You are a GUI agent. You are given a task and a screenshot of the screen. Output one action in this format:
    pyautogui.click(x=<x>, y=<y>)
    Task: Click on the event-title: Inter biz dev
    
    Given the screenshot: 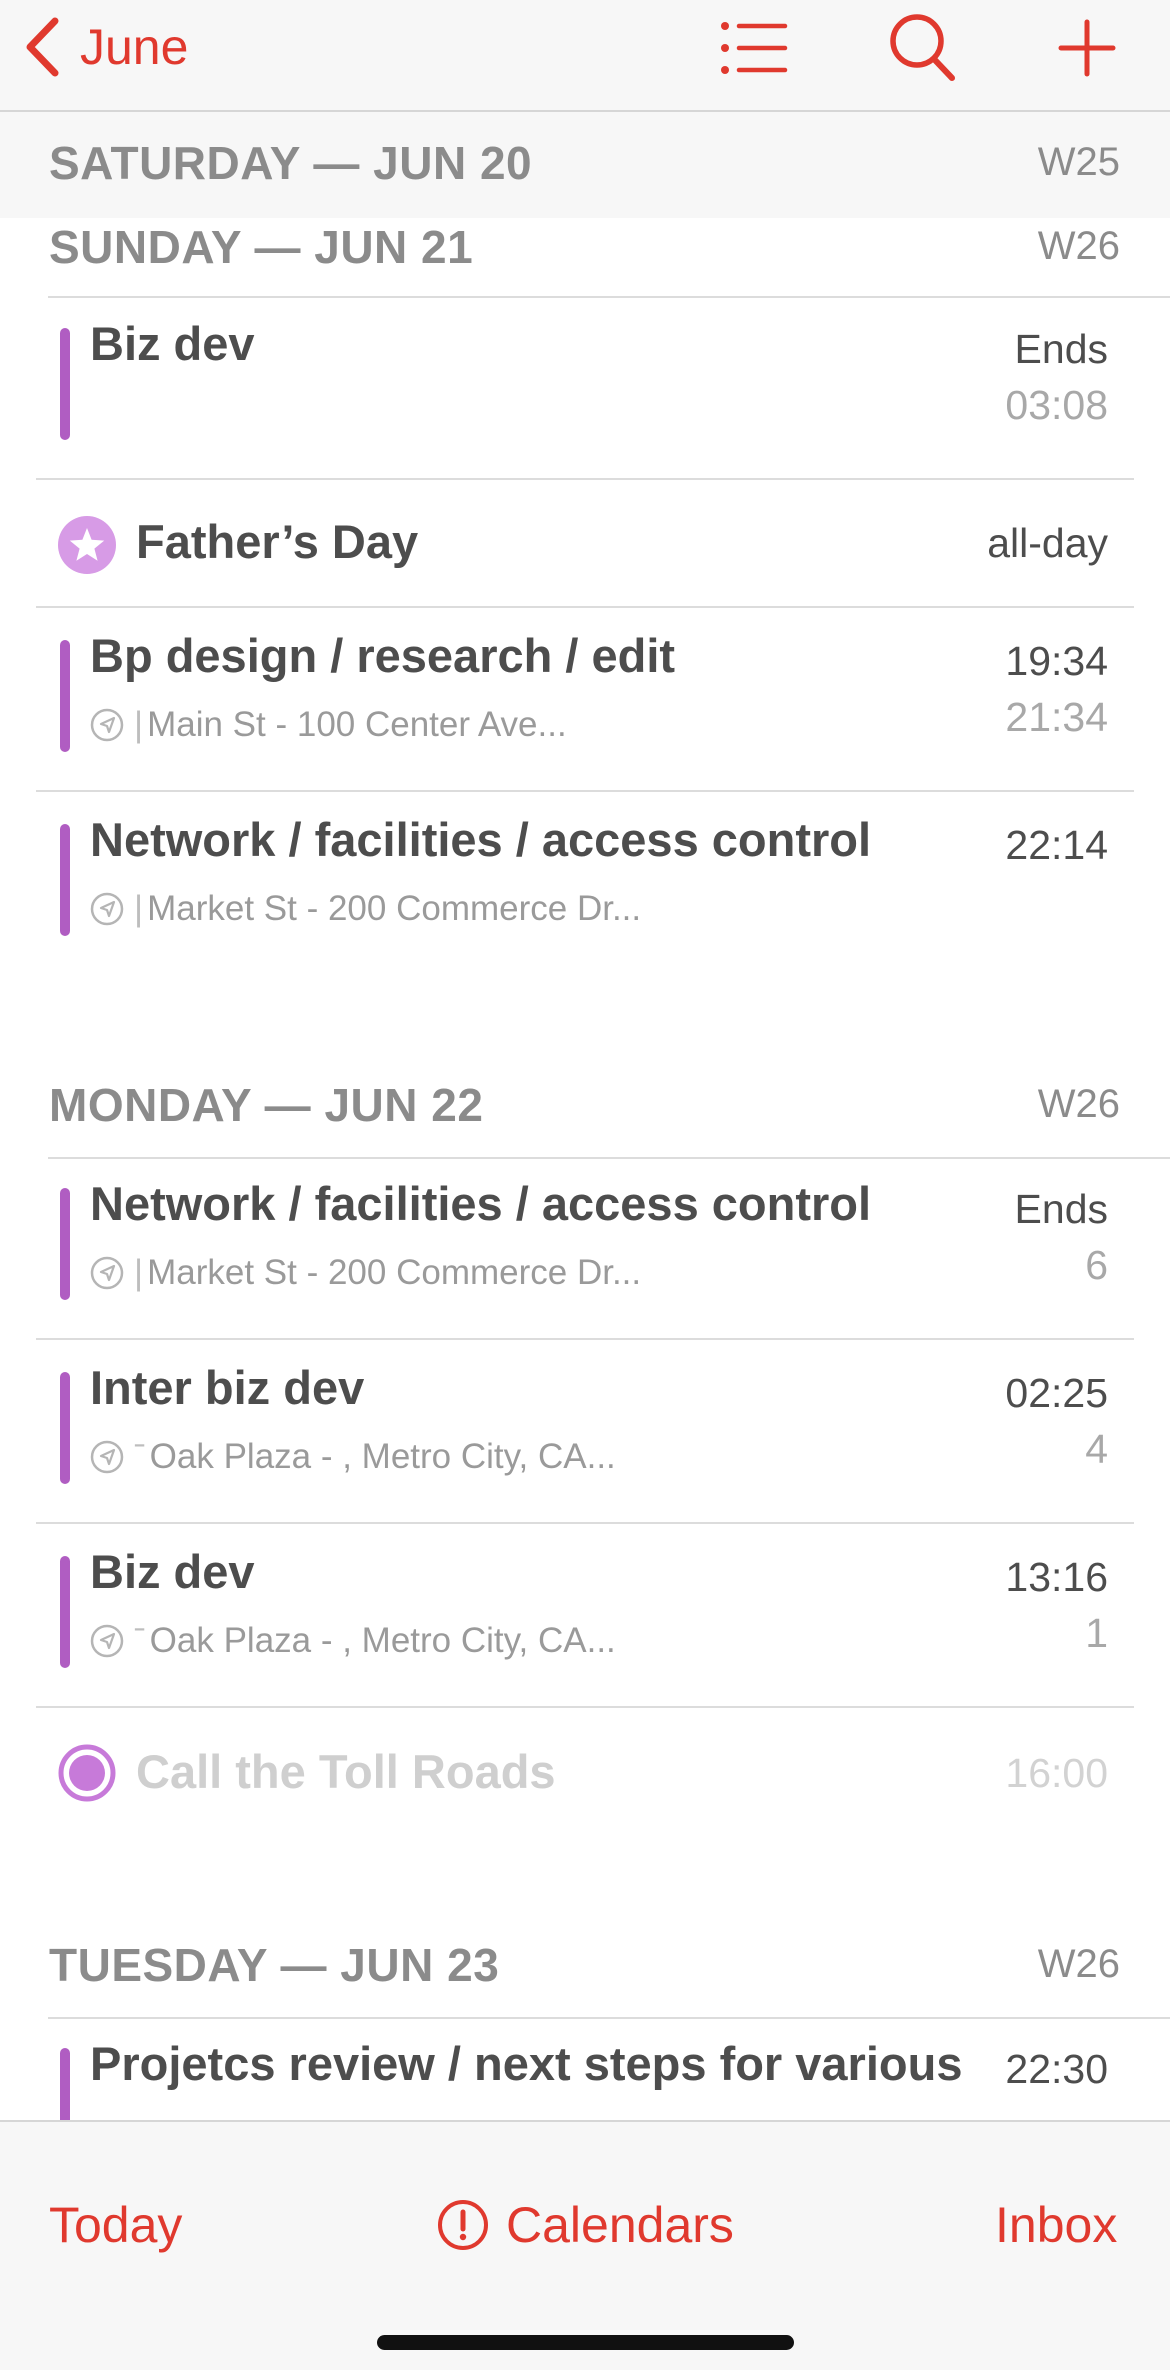 What is the action you would take?
    pyautogui.click(x=227, y=1387)
    